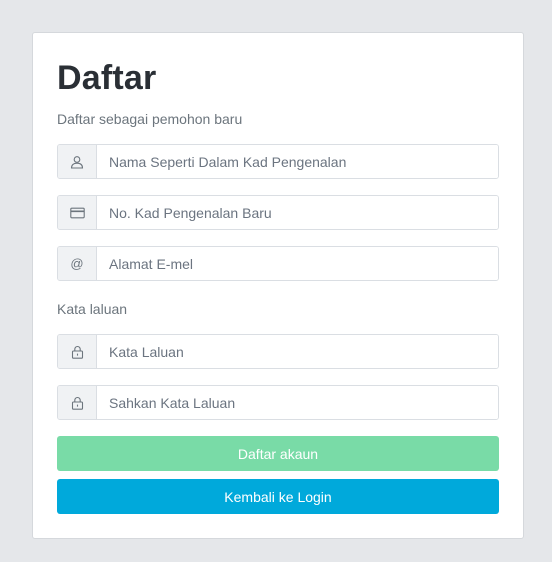 The image size is (552, 562). Describe the element at coordinates (278, 453) in the screenshot. I see `register-button: Daftar akaun` at that location.